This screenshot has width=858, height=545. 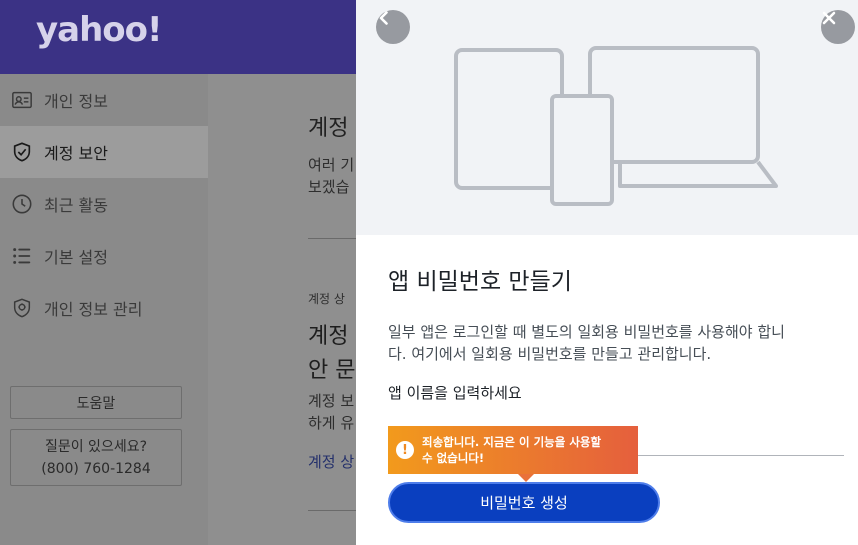 What do you see at coordinates (96, 457) in the screenshot?
I see `contact-box: 질문이 있으세요? (800) 760-1284` at bounding box center [96, 457].